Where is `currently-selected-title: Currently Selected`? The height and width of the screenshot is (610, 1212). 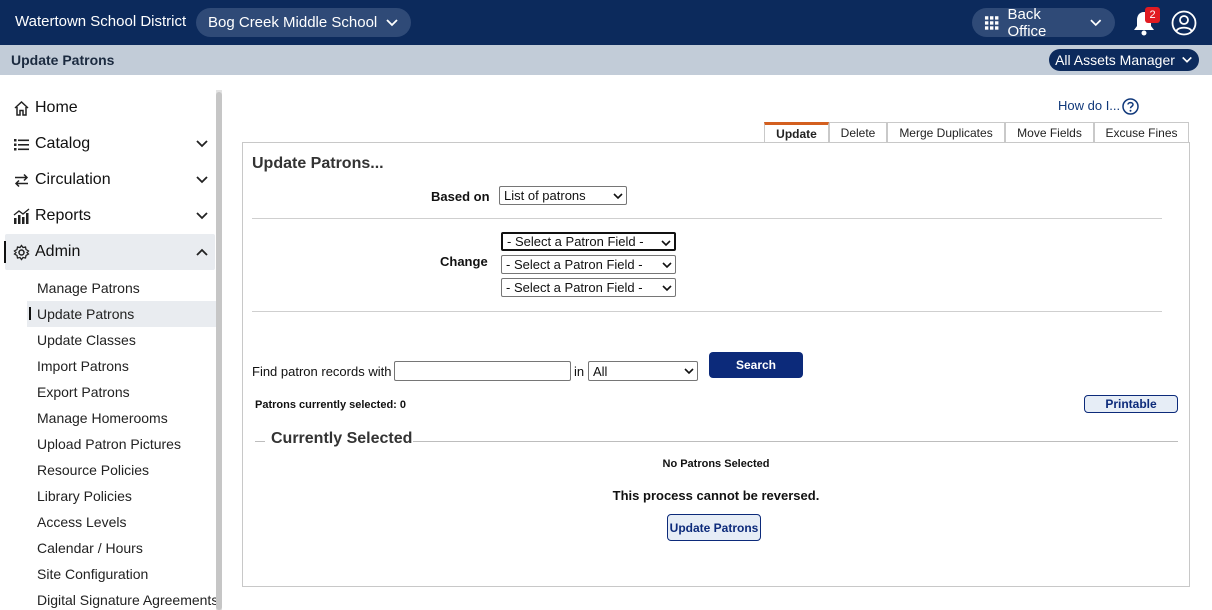
currently-selected-title: Currently Selected is located at coordinates (342, 438).